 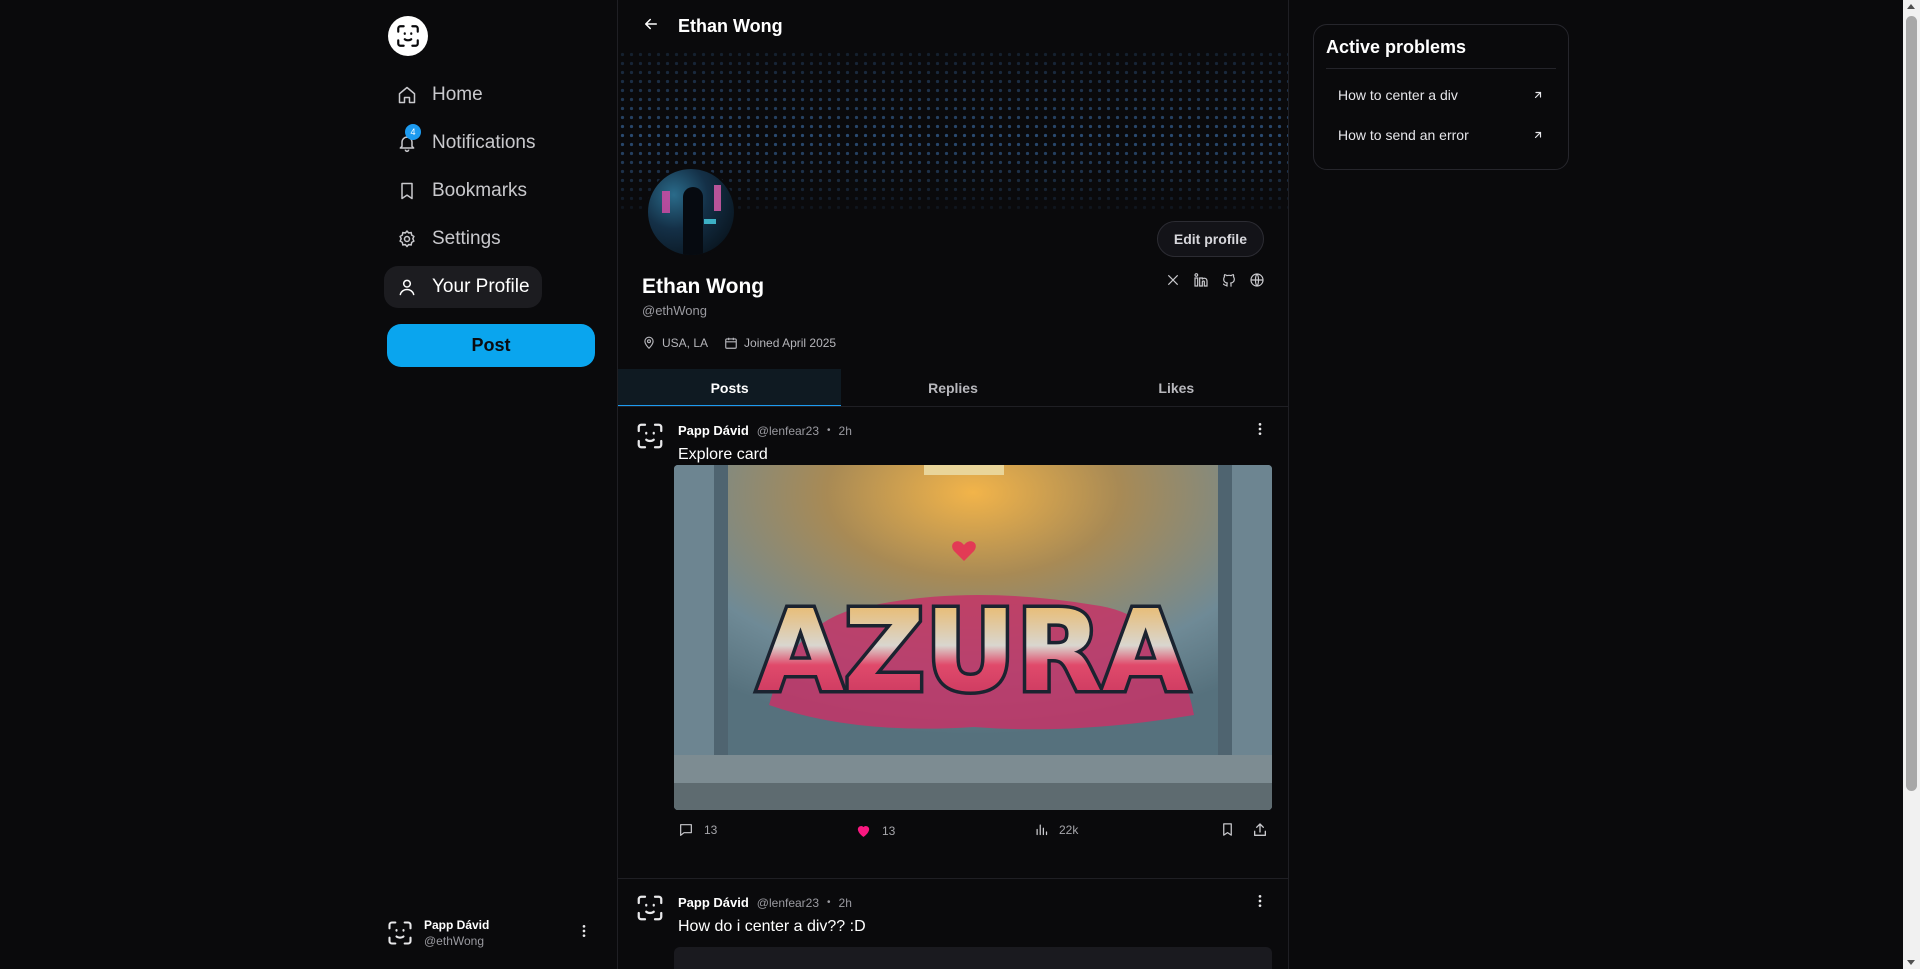 What do you see at coordinates (731, 343) in the screenshot?
I see `calendar-icon` at bounding box center [731, 343].